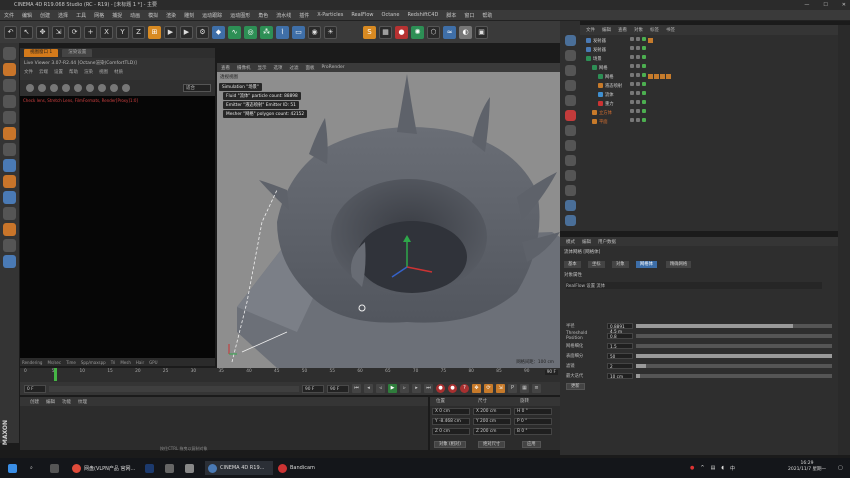 This screenshot has height=478, width=850. I want to click on x-axis-icon: X, so click(106, 32).